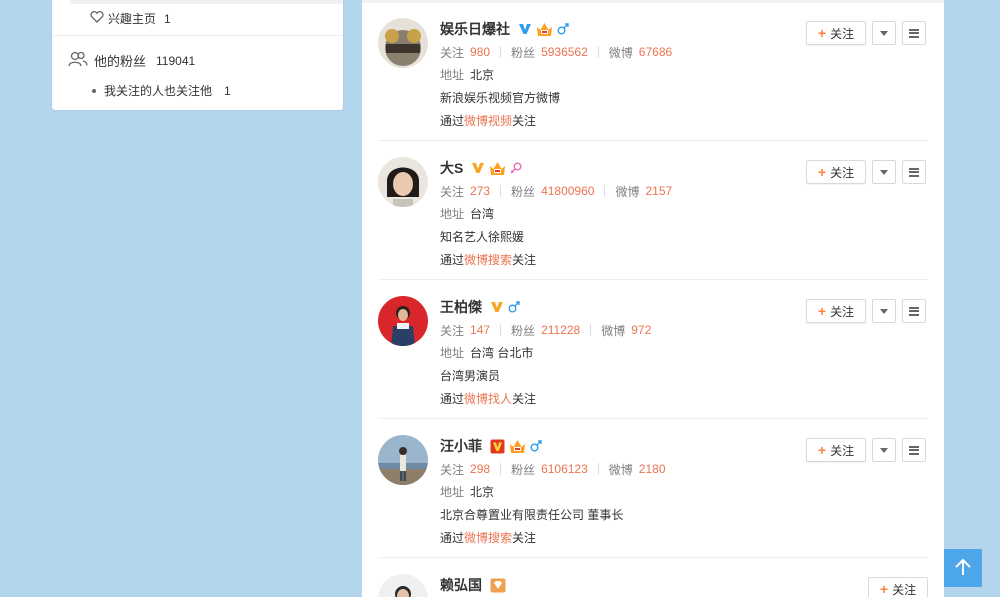 The image size is (1000, 597). Describe the element at coordinates (500, 98) in the screenshot. I see `description: 新浪娱乐视频官方微博` at that location.